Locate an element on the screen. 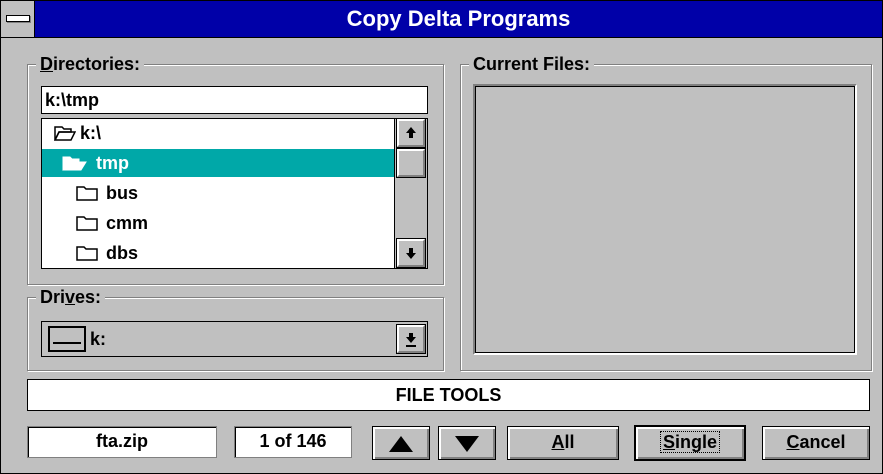  filename-field: fta.zip is located at coordinates (122, 442).